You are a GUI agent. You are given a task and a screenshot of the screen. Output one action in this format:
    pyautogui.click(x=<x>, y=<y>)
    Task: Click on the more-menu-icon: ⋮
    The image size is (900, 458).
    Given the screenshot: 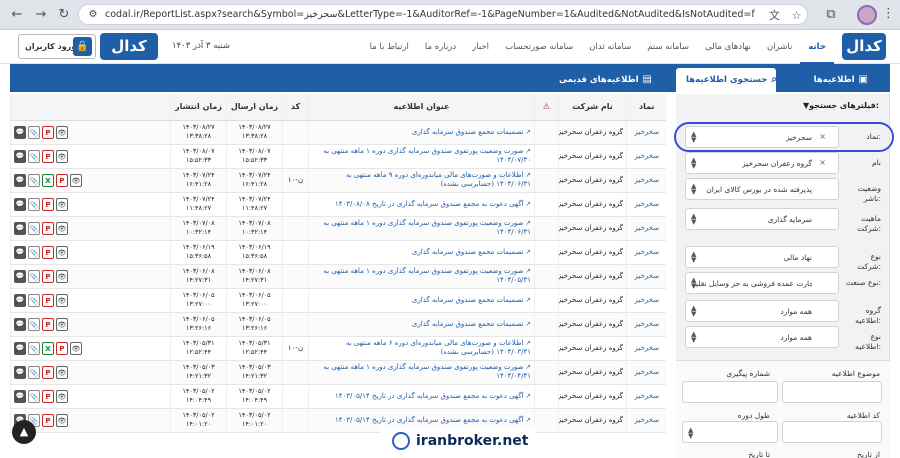 What is the action you would take?
    pyautogui.click(x=888, y=13)
    